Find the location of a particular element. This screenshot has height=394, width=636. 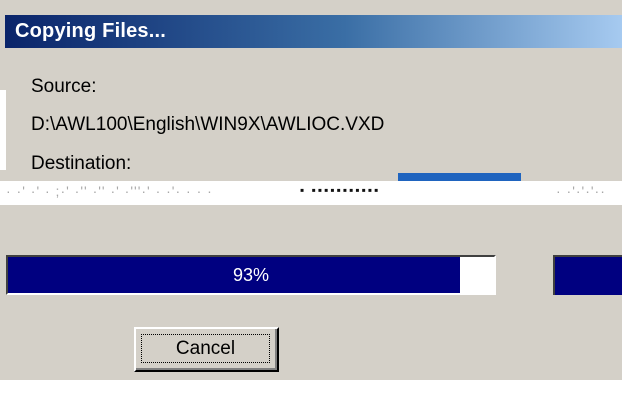

cancel-button: Cancel is located at coordinates (206, 349).